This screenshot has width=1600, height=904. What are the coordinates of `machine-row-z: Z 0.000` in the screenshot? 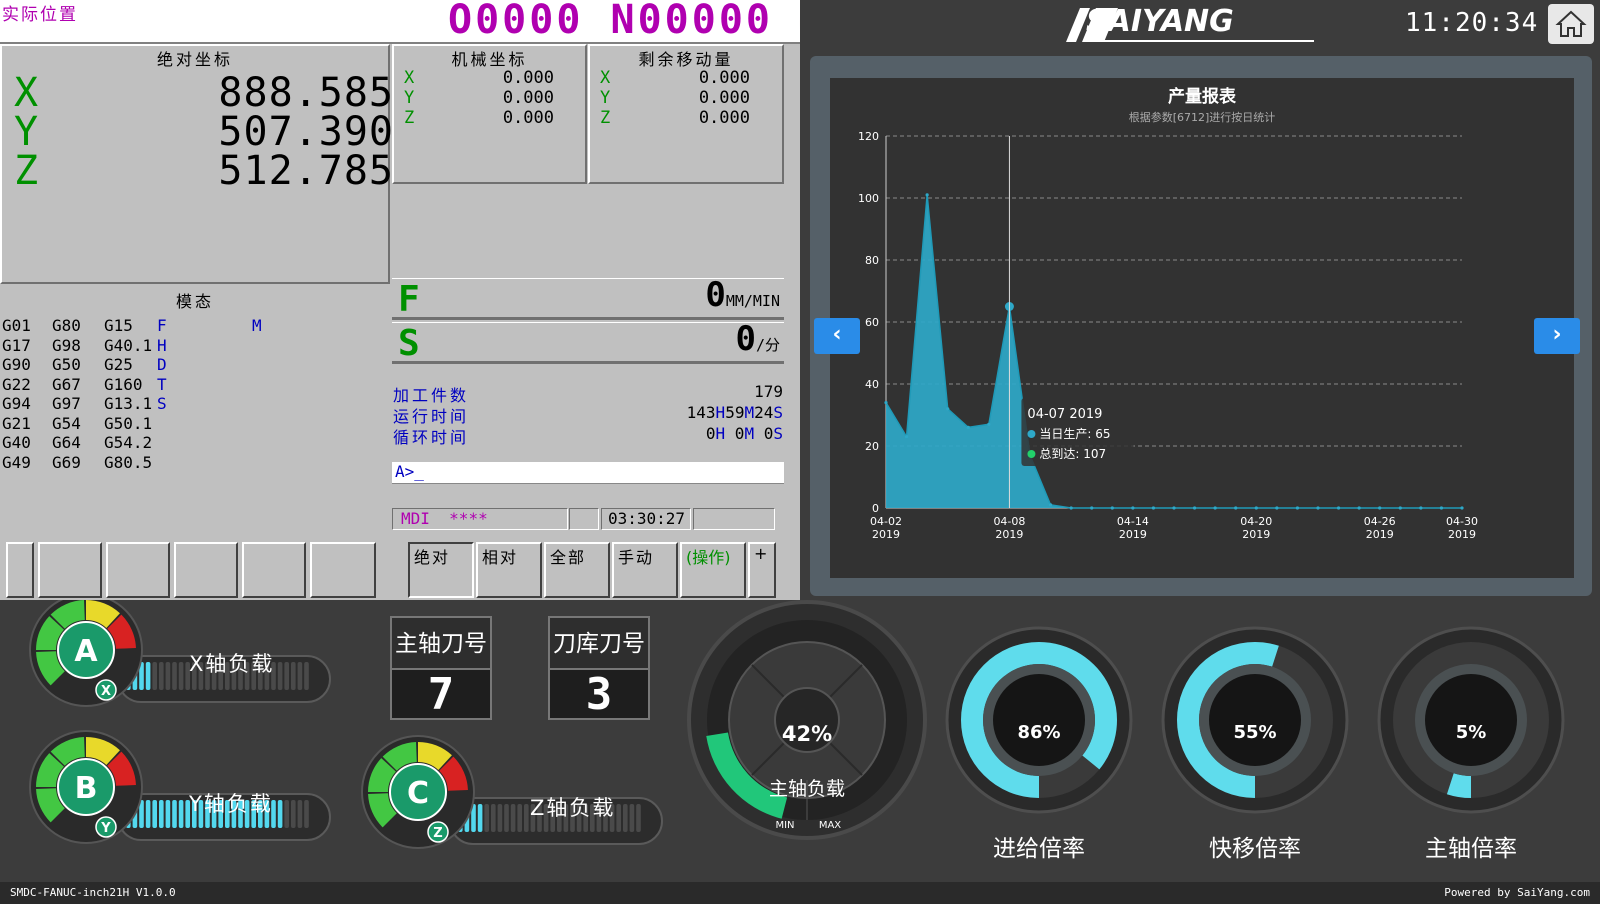 It's located at (479, 118).